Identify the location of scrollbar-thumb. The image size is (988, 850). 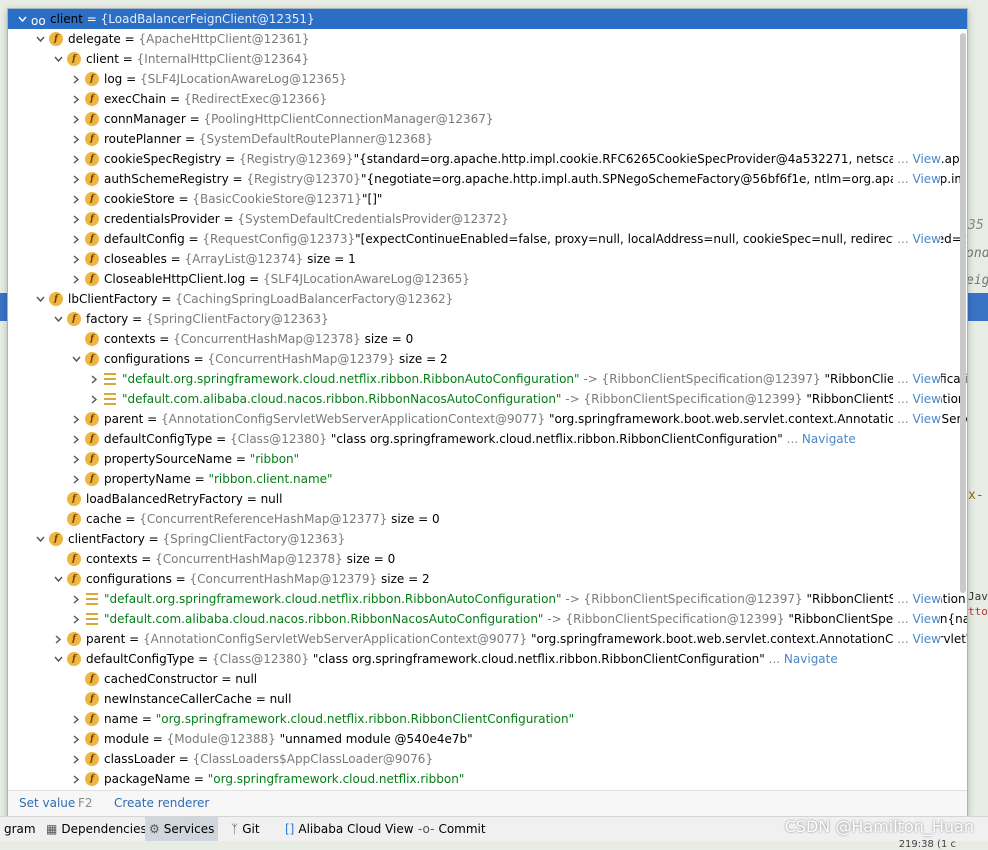
(963, 313).